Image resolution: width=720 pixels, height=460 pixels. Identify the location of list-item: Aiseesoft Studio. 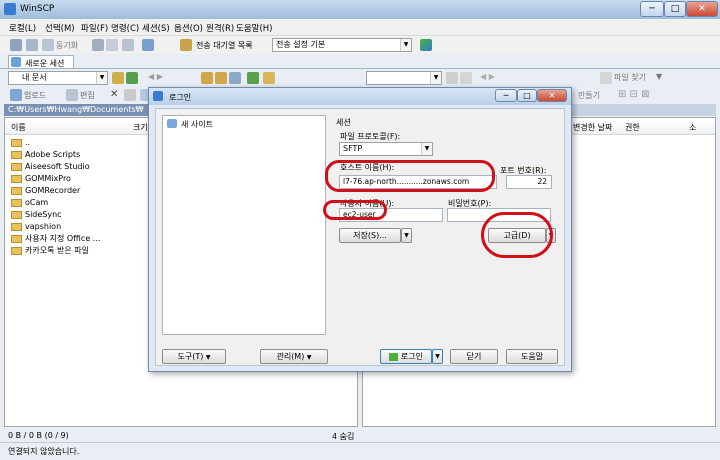
(50, 167).